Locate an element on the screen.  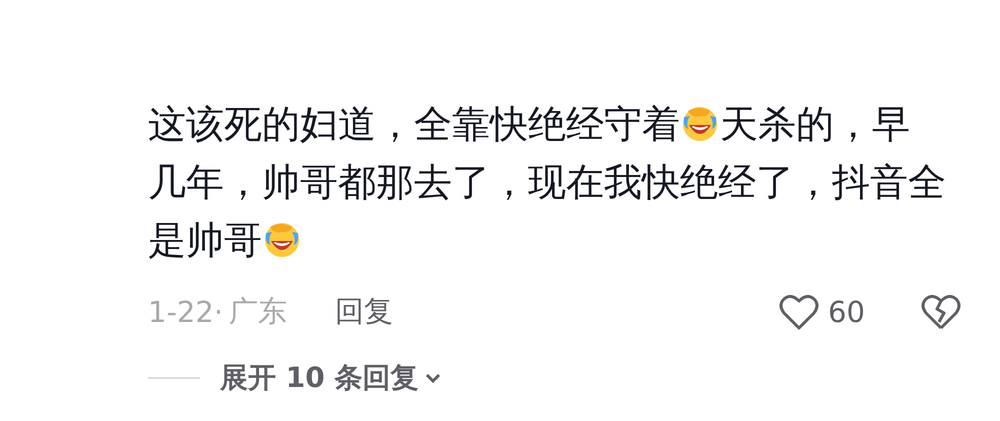
reply-link: 回复 is located at coordinates (364, 312).